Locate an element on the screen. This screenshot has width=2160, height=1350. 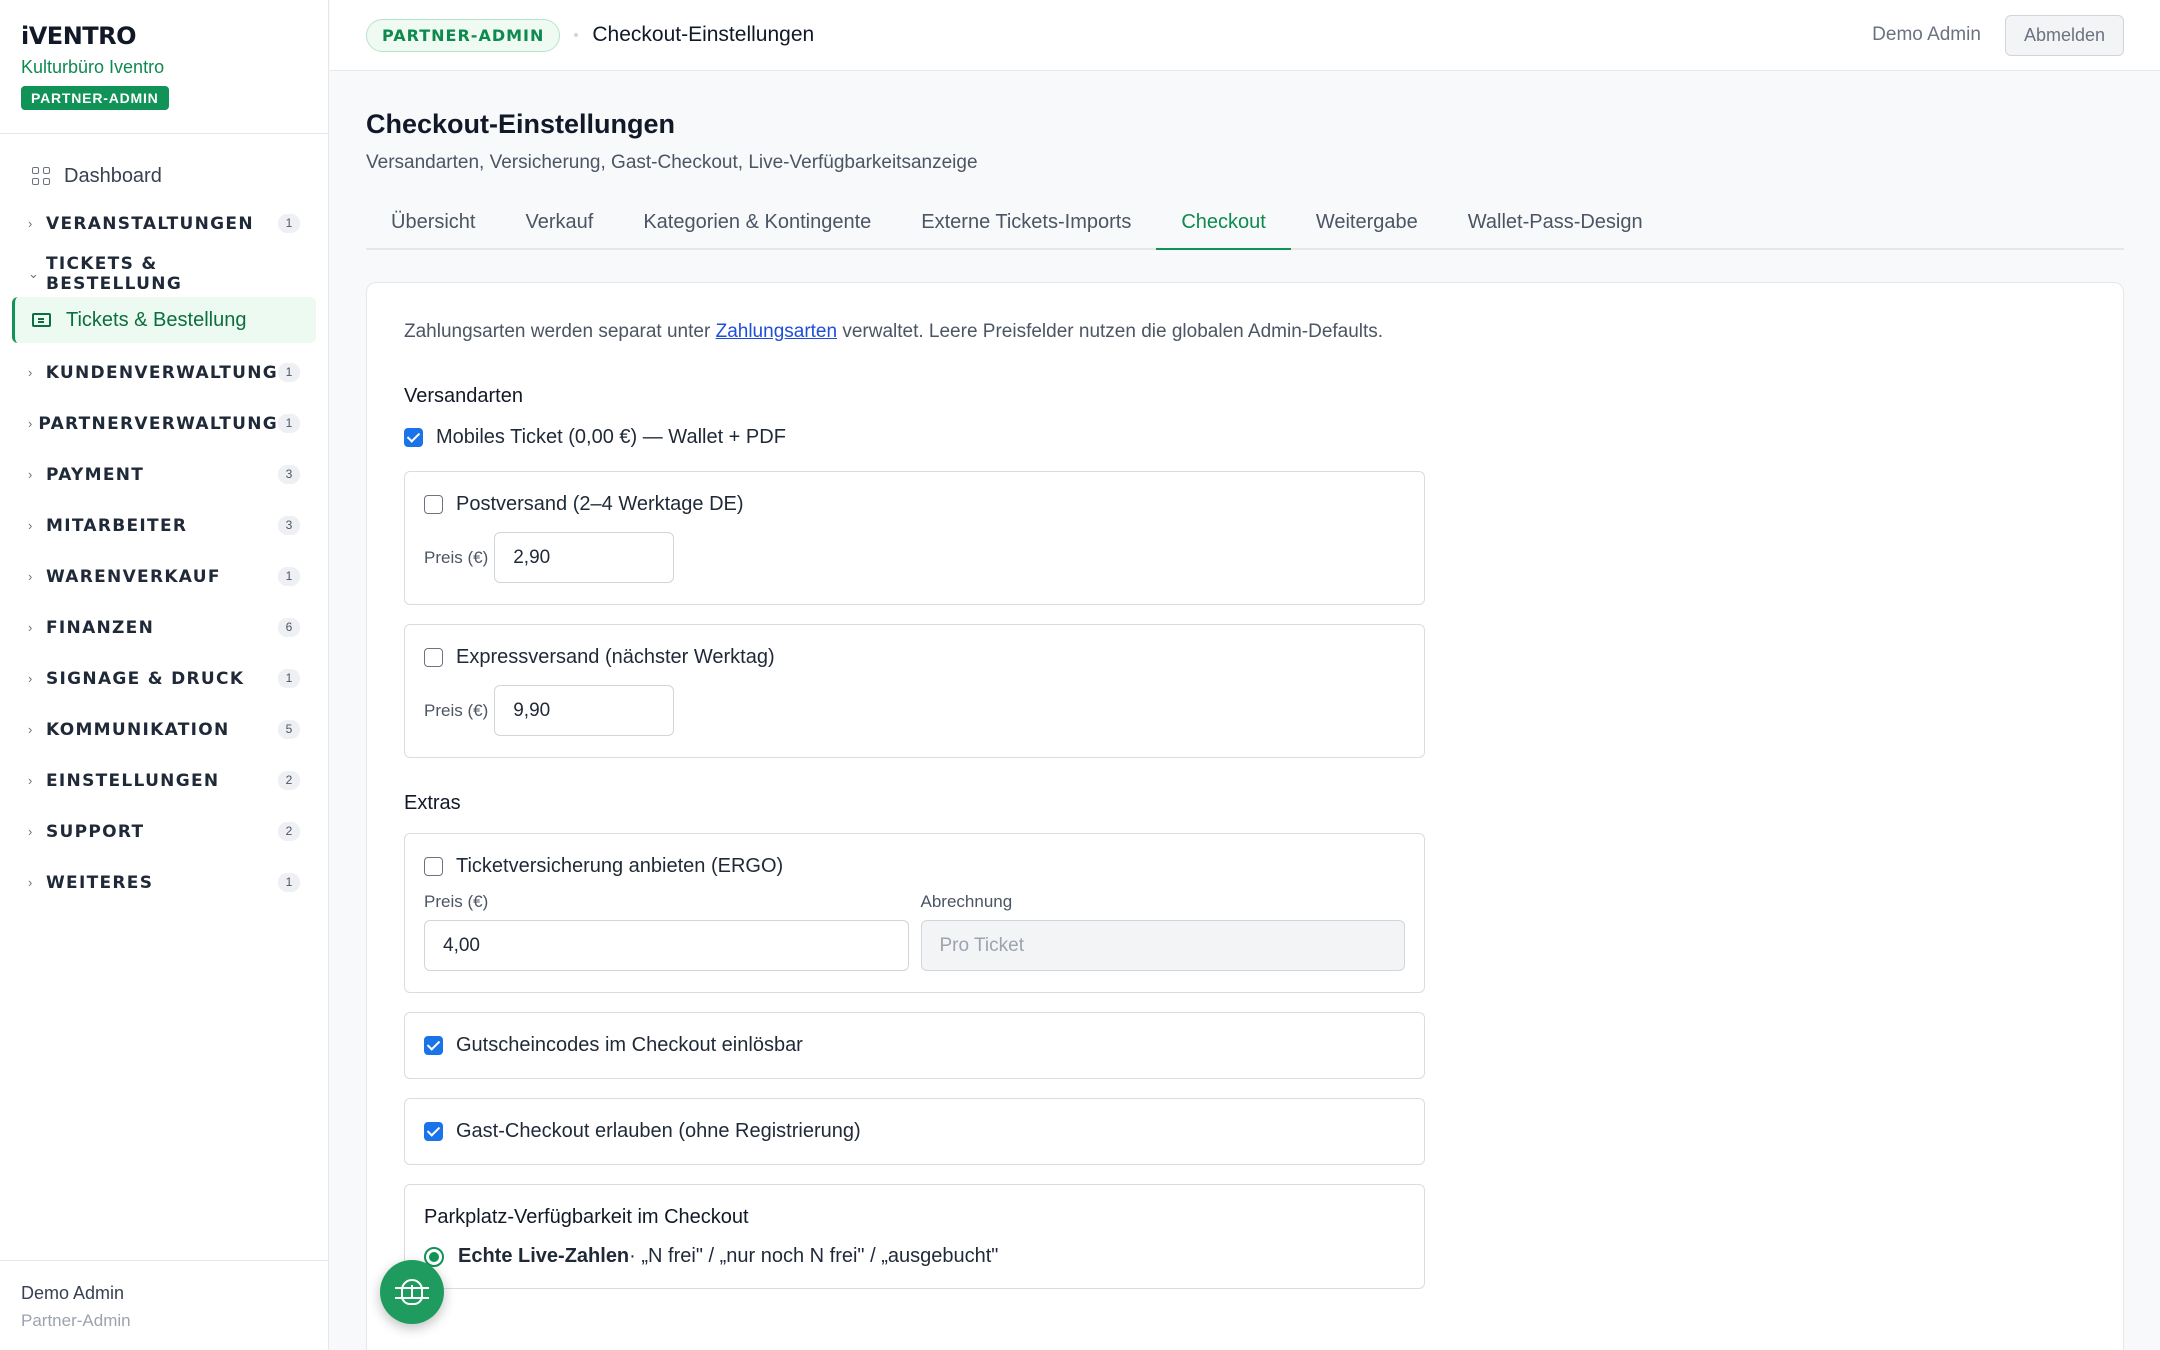
expressversand-price-input: 9,90 is located at coordinates (584, 710).